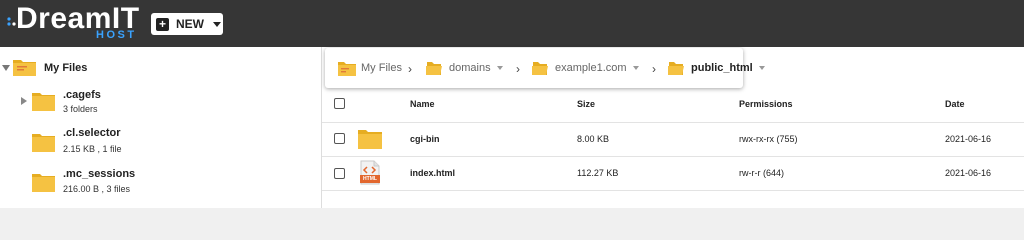 The image size is (1024, 240). I want to click on file-name: cgi-bin, so click(425, 139).